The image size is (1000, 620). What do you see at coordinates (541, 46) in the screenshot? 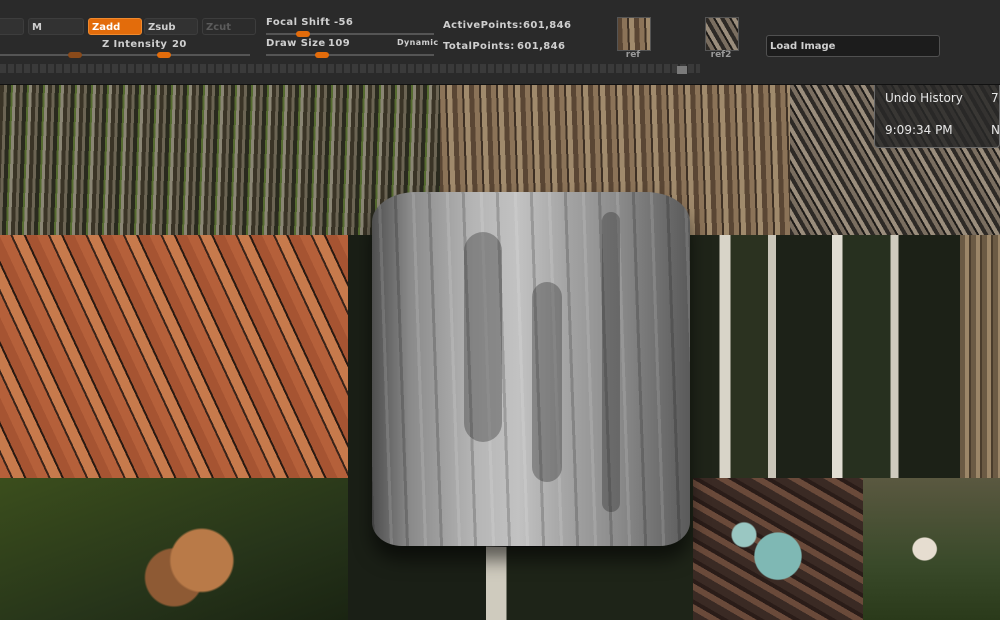
I see `total-points-value: 601,846` at bounding box center [541, 46].